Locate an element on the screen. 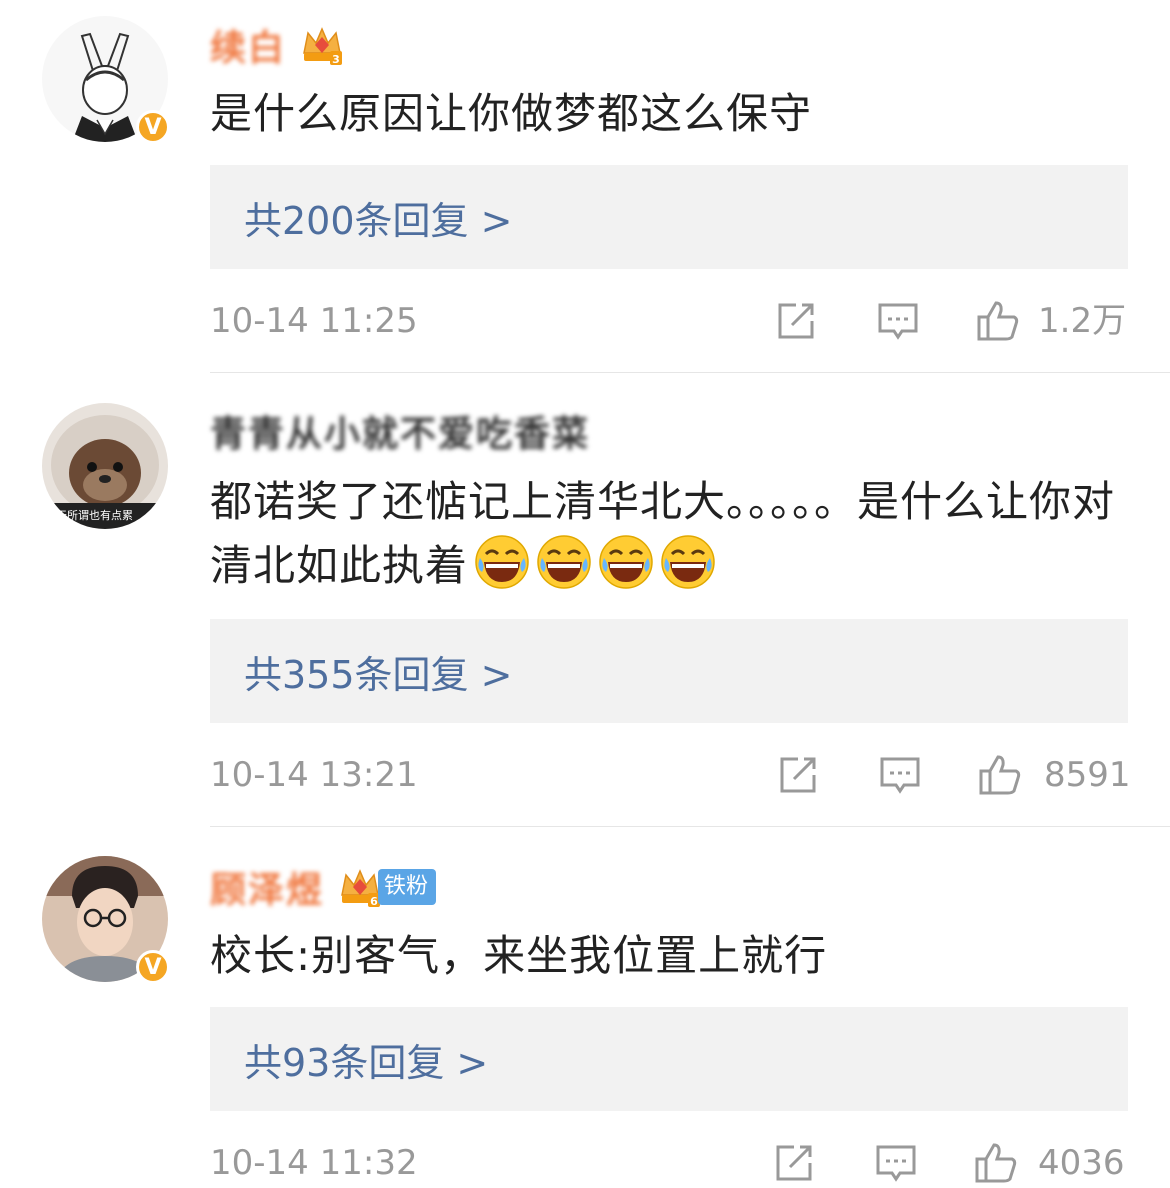 Image resolution: width=1170 pixels, height=1188 pixels. view-replies-button: 共200条回复 > is located at coordinates (669, 217).